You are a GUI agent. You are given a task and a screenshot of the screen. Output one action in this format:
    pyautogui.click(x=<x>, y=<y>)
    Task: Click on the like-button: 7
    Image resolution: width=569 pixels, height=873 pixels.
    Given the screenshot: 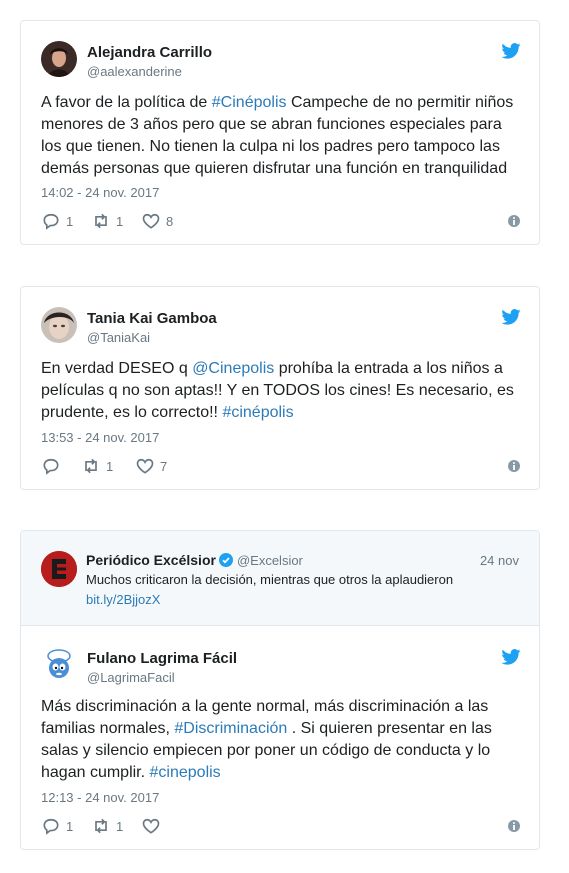 What is the action you would take?
    pyautogui.click(x=151, y=466)
    